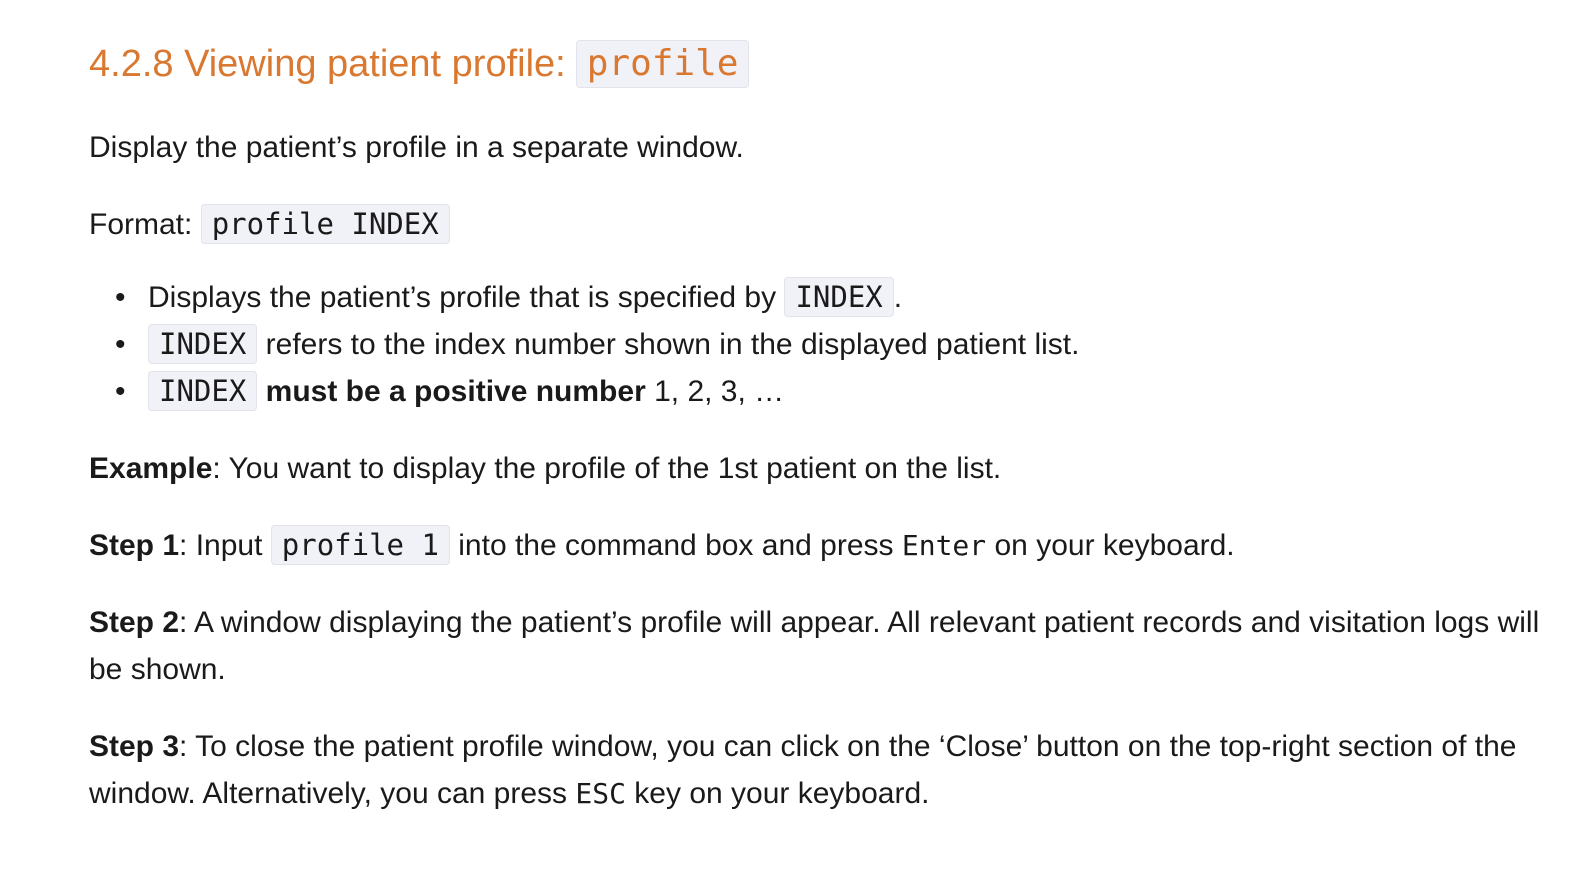 Image resolution: width=1592 pixels, height=886 pixels. What do you see at coordinates (325, 224) in the screenshot?
I see `format-code: profile INDEX` at bounding box center [325, 224].